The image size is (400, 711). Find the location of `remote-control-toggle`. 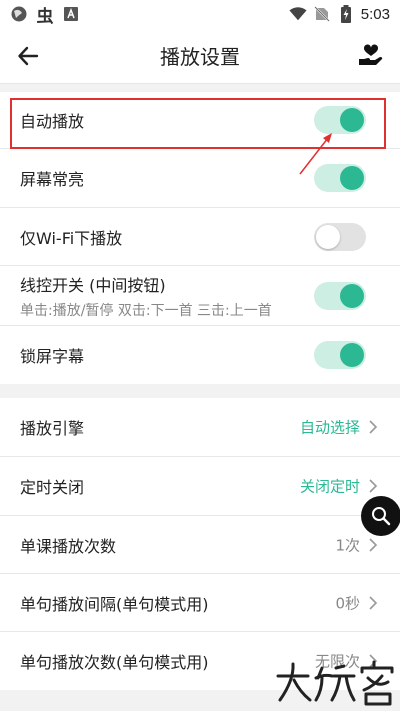

remote-control-toggle is located at coordinates (340, 295).